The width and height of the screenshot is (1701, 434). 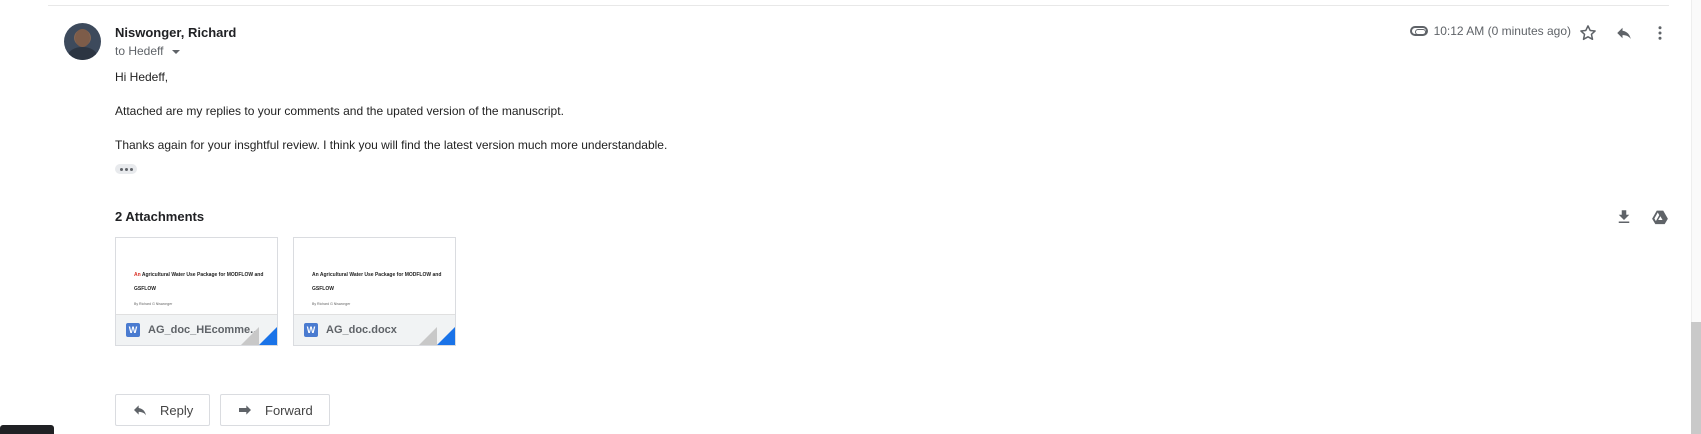 I want to click on dark-tab, so click(x=27, y=429).